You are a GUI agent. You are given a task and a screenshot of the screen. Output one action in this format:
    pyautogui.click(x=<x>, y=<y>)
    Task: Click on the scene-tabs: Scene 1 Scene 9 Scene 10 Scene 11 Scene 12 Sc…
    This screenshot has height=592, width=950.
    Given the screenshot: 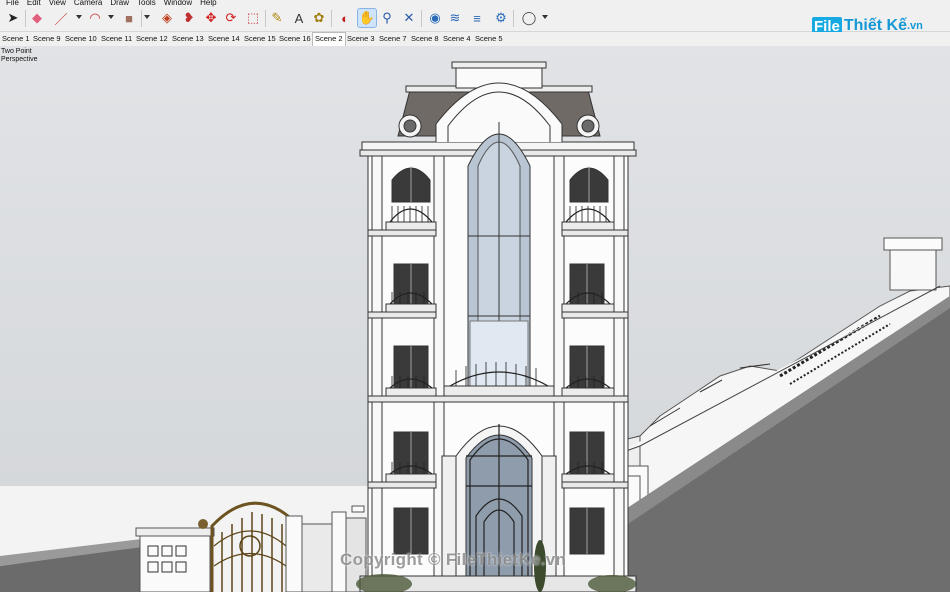 What is the action you would take?
    pyautogui.click(x=475, y=39)
    